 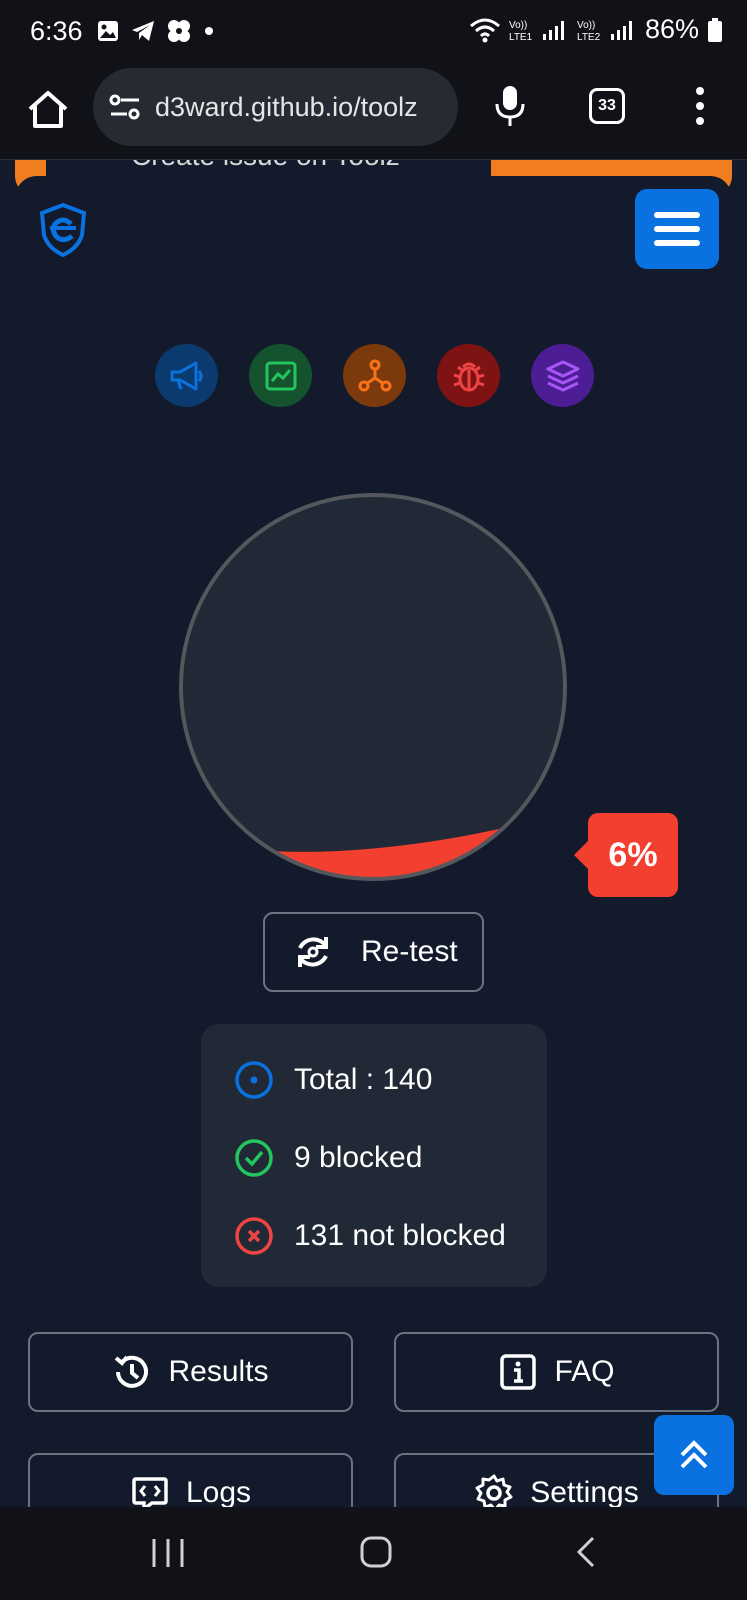 What do you see at coordinates (677, 215) in the screenshot?
I see `hamburger-icon` at bounding box center [677, 215].